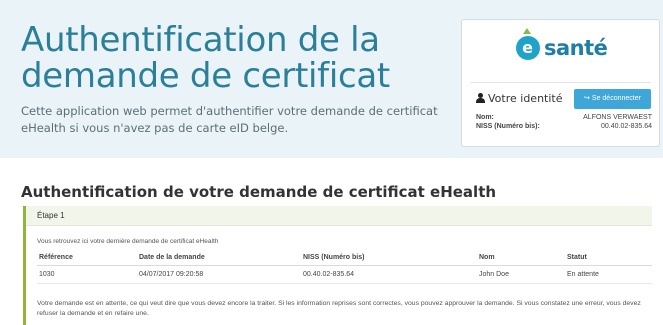  I want to click on name-value: ALFONS VERWAEST, so click(617, 117).